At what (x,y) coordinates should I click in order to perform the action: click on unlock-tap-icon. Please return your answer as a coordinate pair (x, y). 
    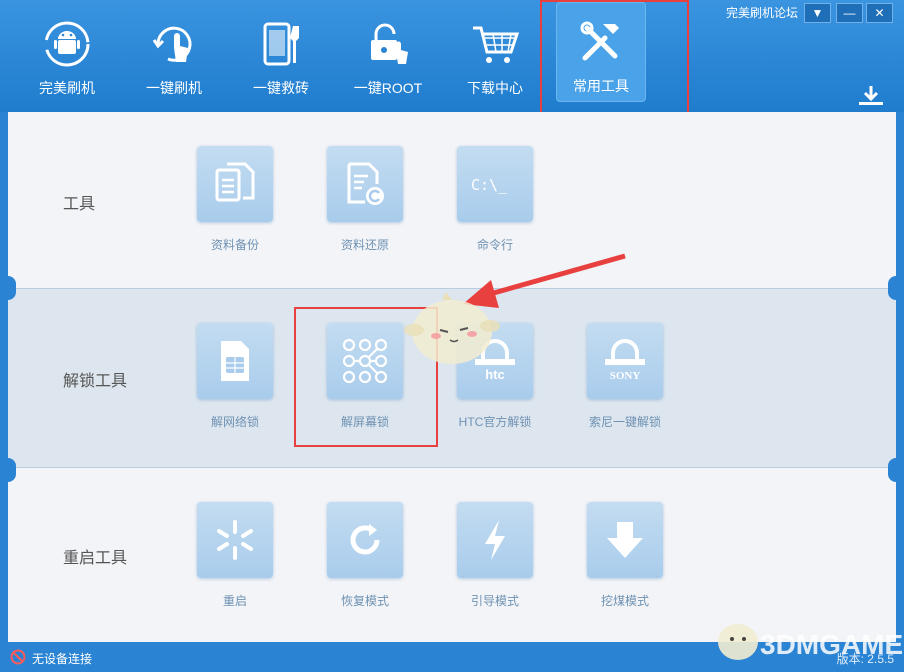
    Looking at the image, I should click on (389, 43).